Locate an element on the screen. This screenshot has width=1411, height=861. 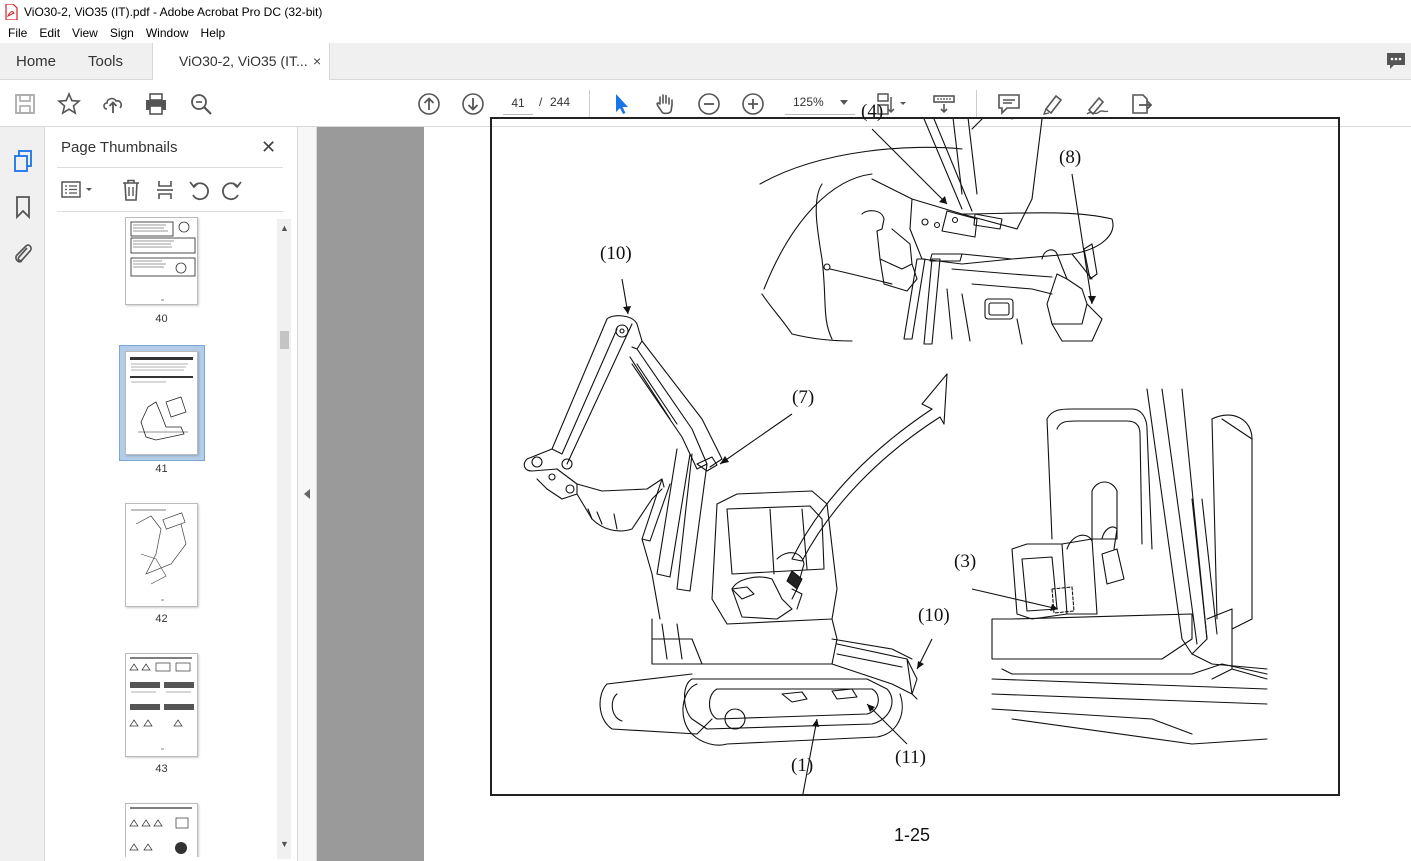
callout-3: (3) is located at coordinates (965, 561).